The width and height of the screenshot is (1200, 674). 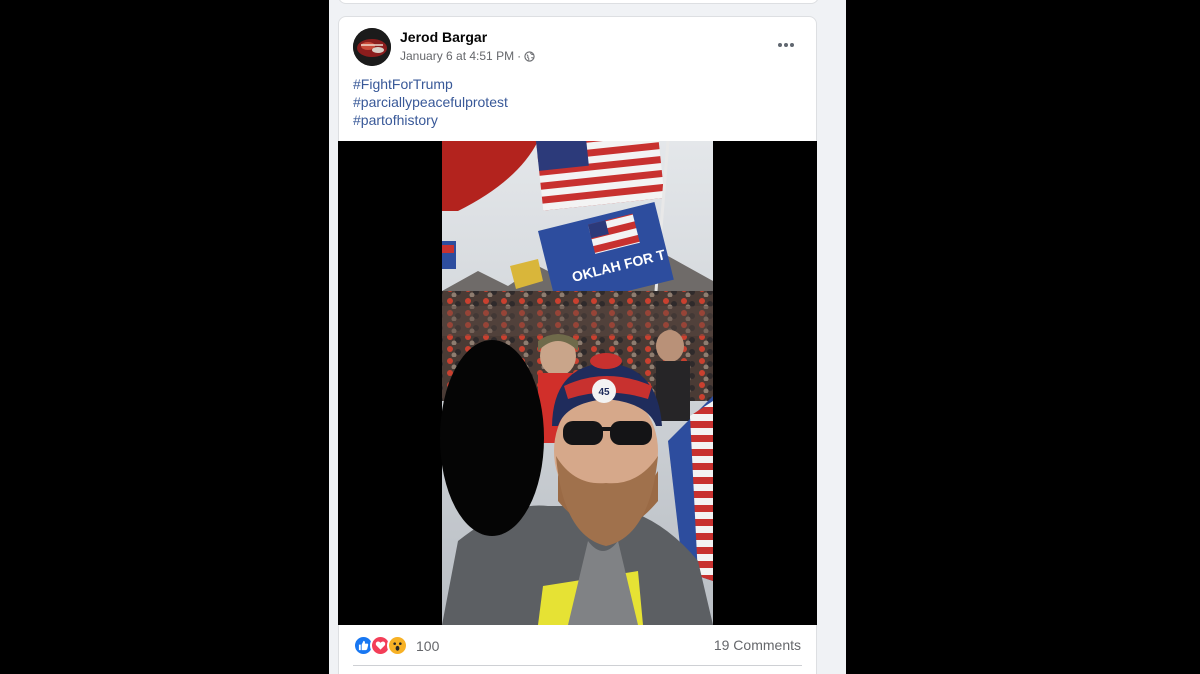 What do you see at coordinates (430, 120) in the screenshot?
I see `hashtag-link: #partofhistory` at bounding box center [430, 120].